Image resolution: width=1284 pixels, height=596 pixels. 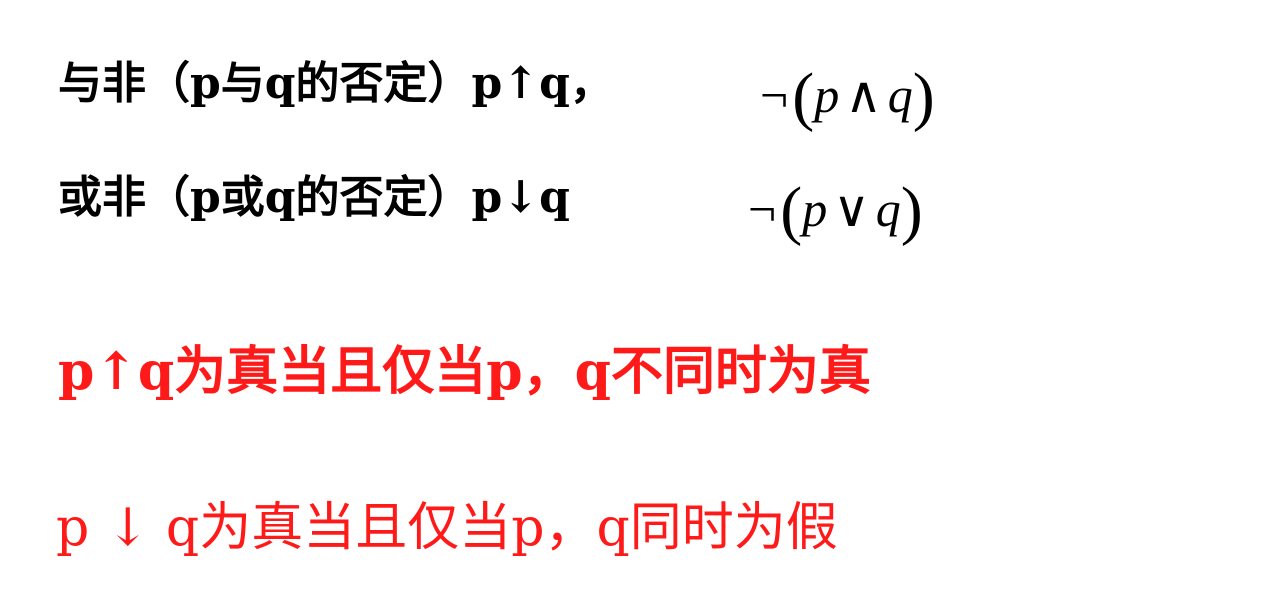 What do you see at coordinates (851, 209) in the screenshot?
I see `or-operator: ∨` at bounding box center [851, 209].